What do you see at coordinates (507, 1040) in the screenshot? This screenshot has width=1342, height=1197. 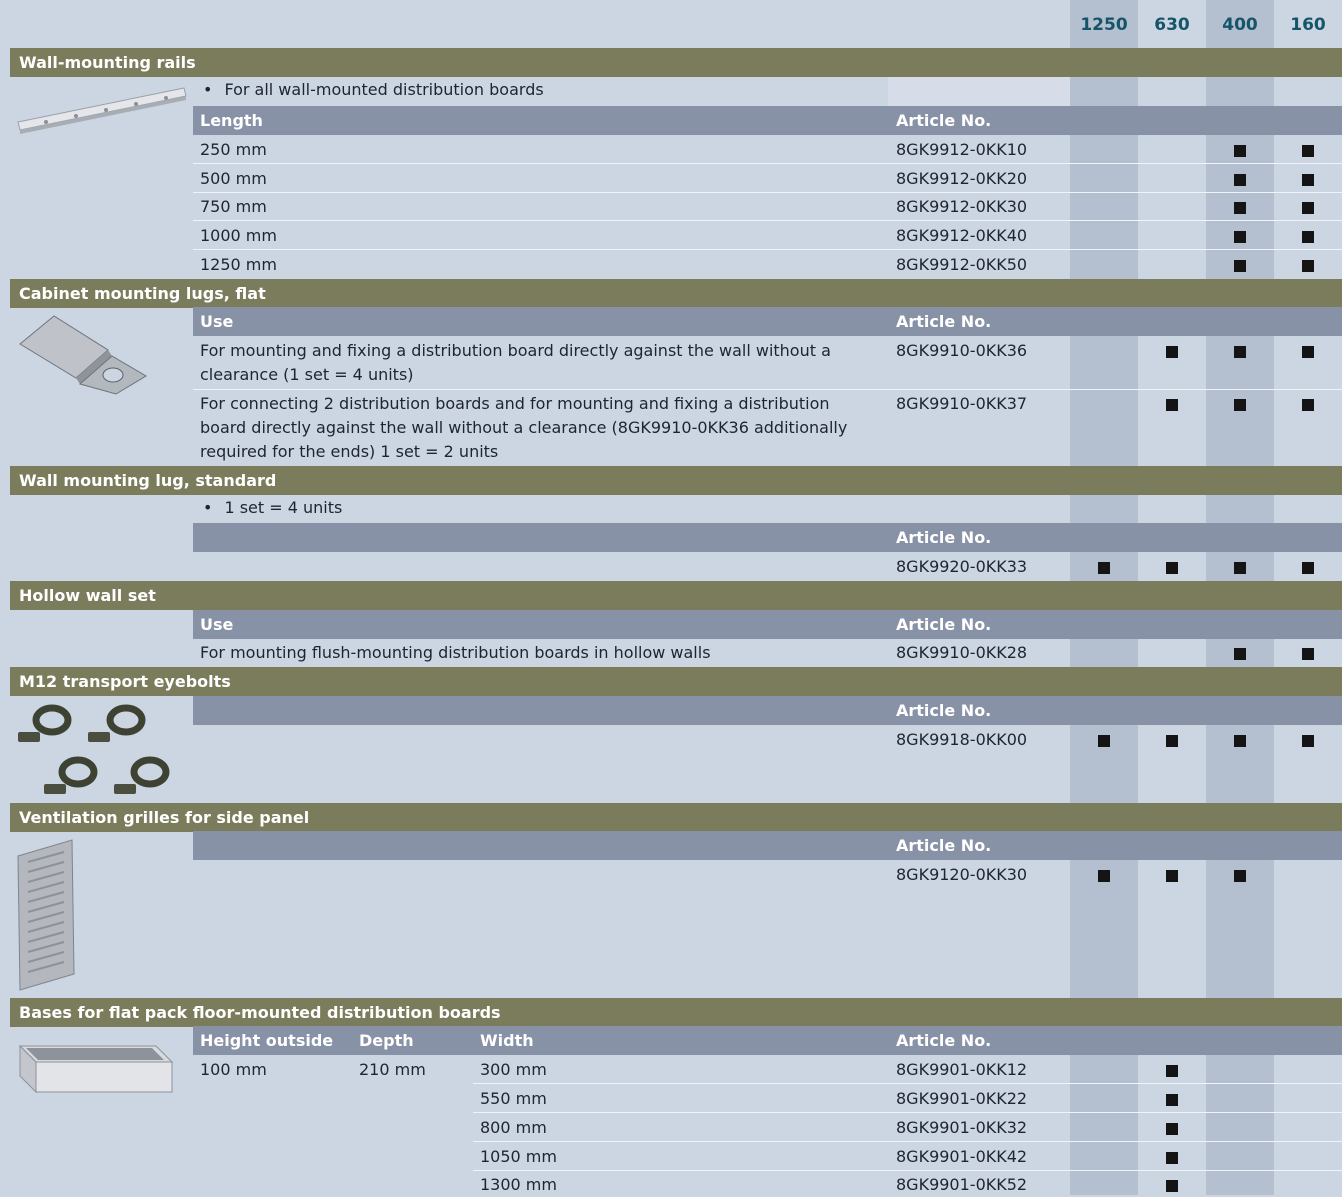 I see `subheader-width: Width` at bounding box center [507, 1040].